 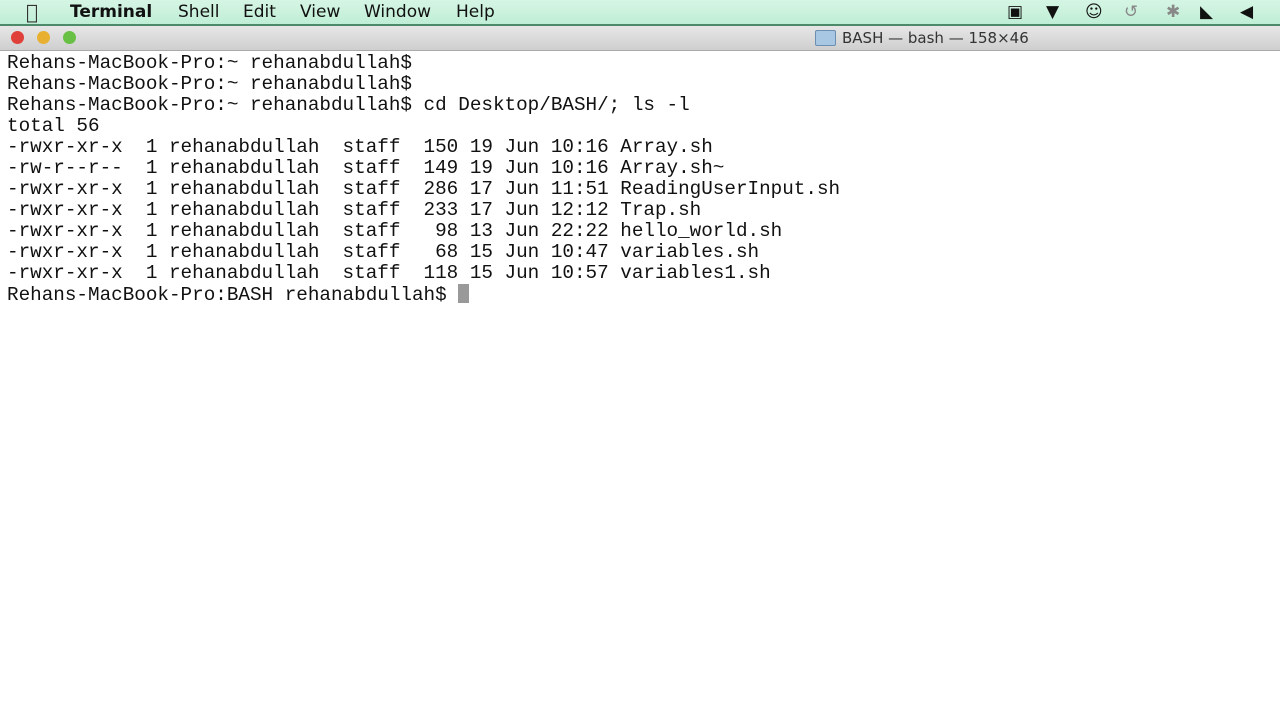 What do you see at coordinates (1246, 12) in the screenshot?
I see `volume-icon: ◀` at bounding box center [1246, 12].